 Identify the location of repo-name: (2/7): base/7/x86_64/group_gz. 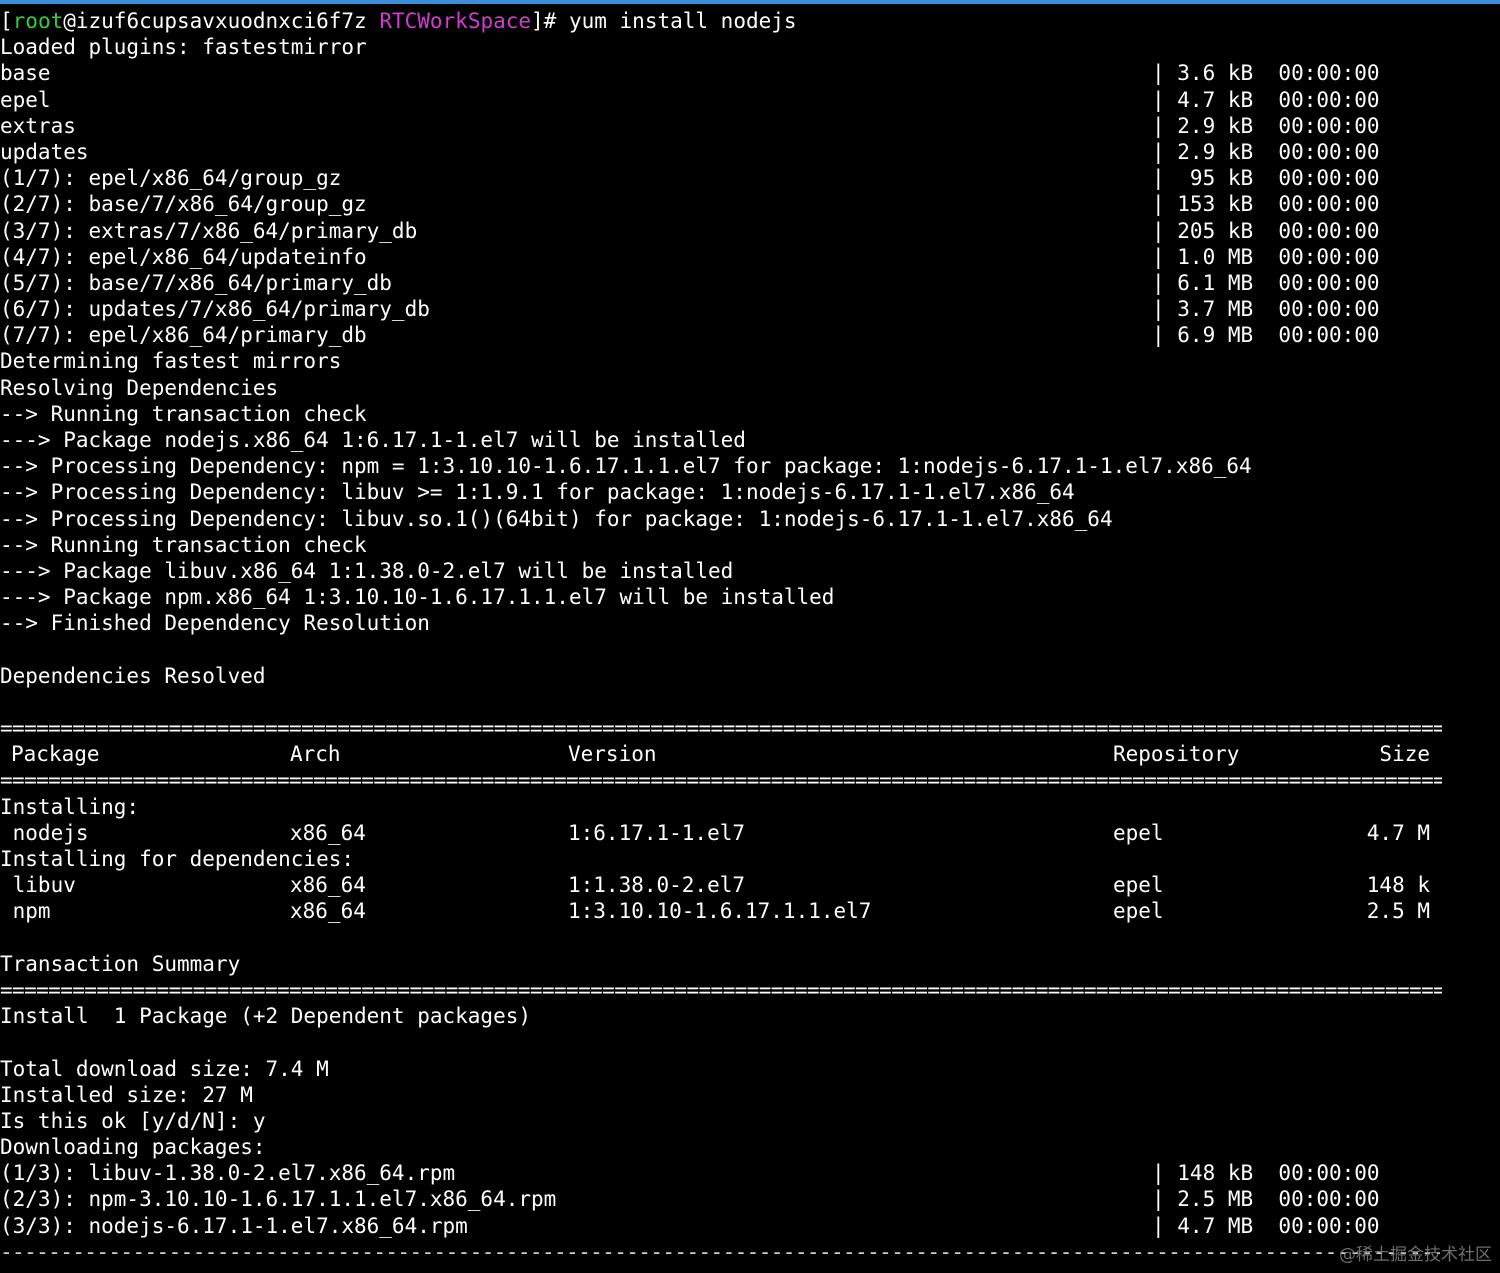
(183, 204).